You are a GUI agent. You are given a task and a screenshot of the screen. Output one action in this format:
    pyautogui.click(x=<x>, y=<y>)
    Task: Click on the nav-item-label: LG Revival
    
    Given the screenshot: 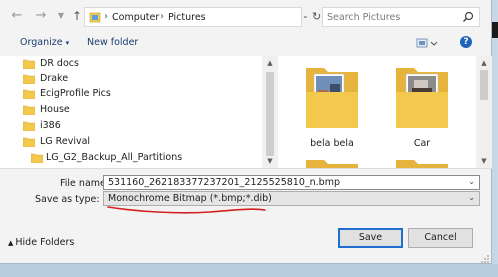 What is the action you would take?
    pyautogui.click(x=65, y=141)
    